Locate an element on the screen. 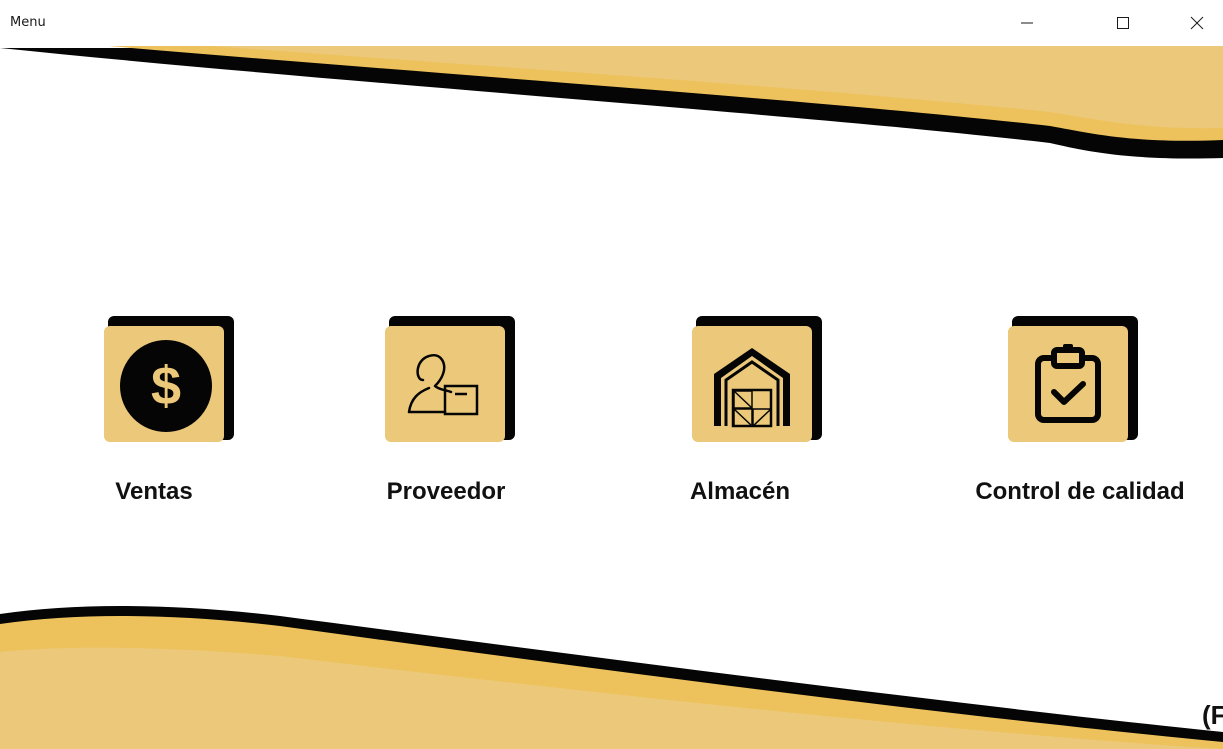 The width and height of the screenshot is (1223, 749). close-button is located at coordinates (1197, 23).